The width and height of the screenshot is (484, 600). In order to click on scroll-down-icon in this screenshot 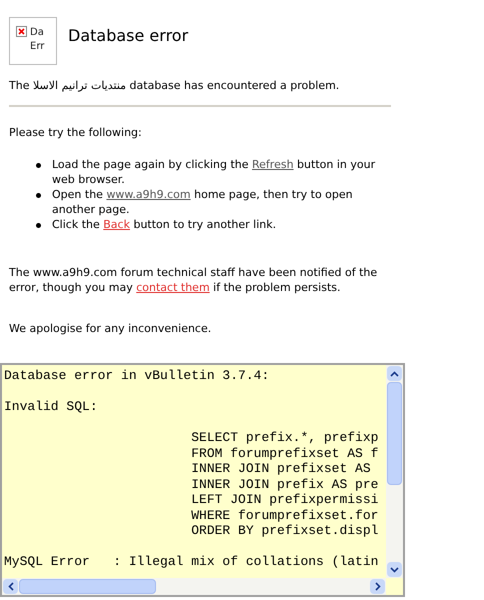, I will do `click(394, 569)`.